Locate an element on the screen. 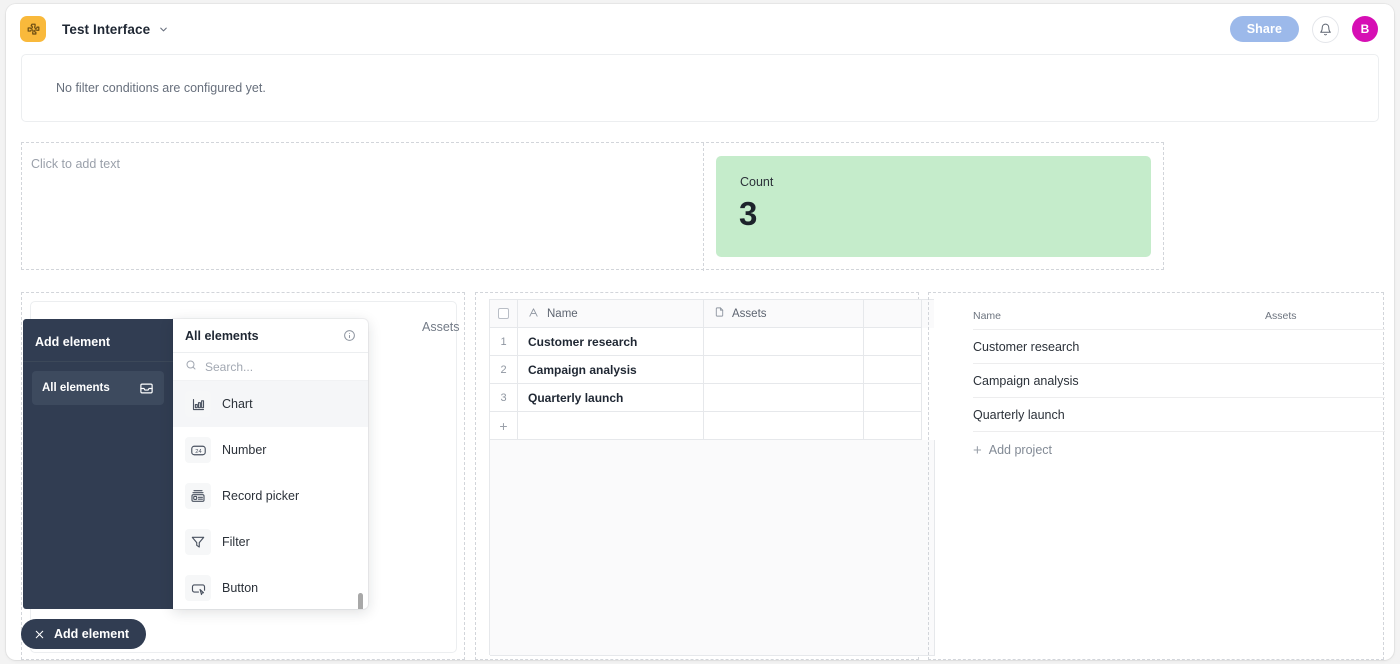 This screenshot has height=664, width=1400. row-number-cell: 1 is located at coordinates (504, 342).